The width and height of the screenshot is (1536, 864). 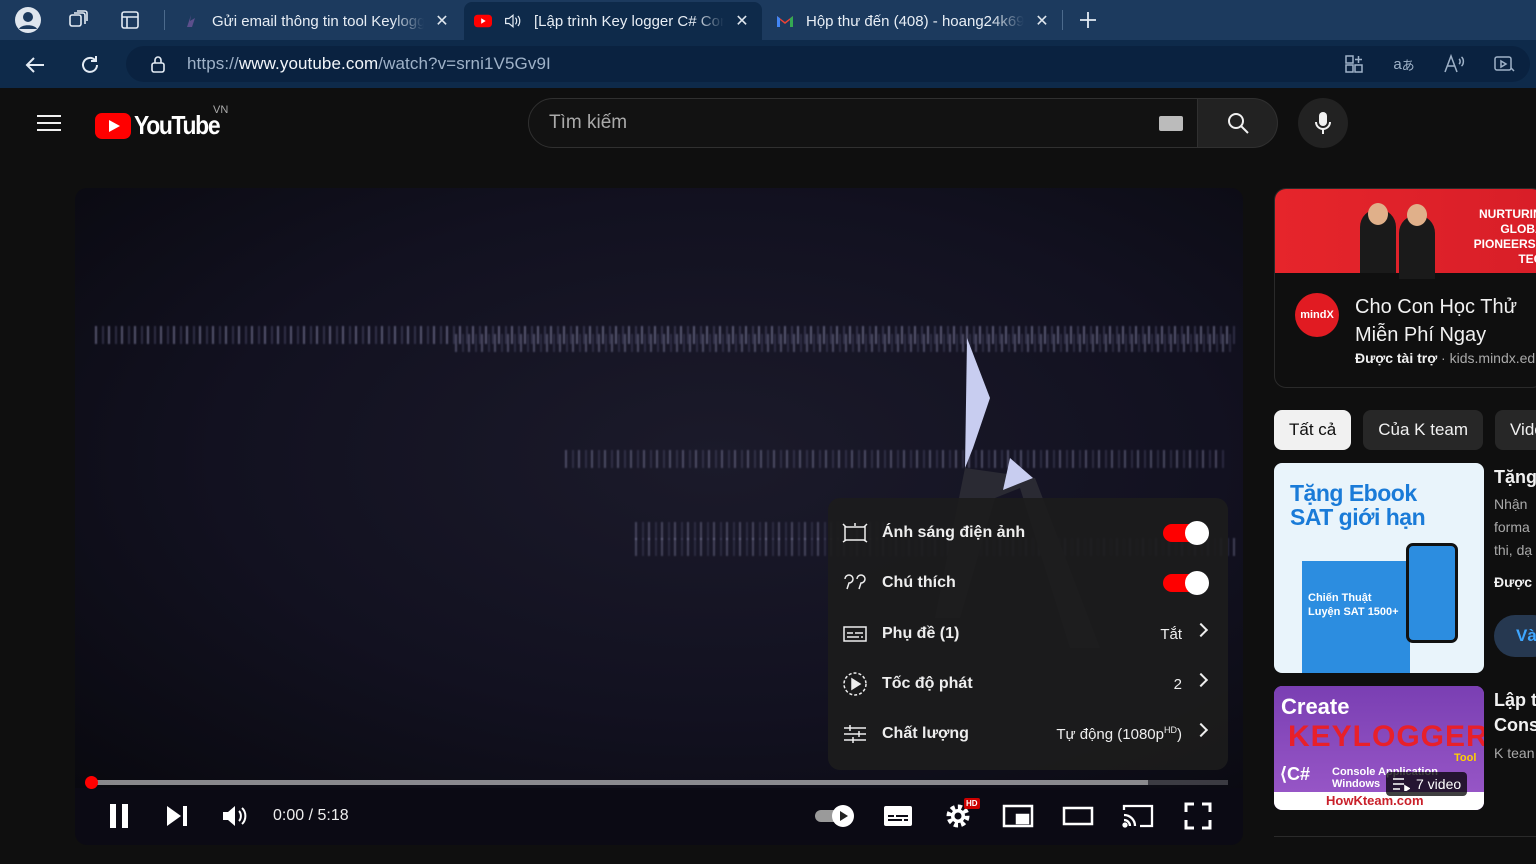 I want to click on settings-item-value: Tự động (1080pHD), so click(x=1119, y=734).